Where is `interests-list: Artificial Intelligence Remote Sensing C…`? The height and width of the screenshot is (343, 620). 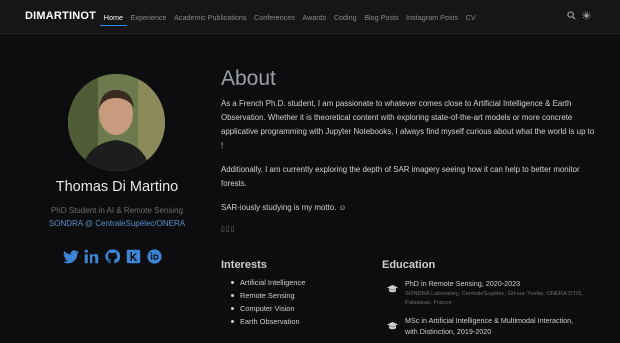
interests-list: Artificial Intelligence Remote Sensing C… is located at coordinates (268, 302).